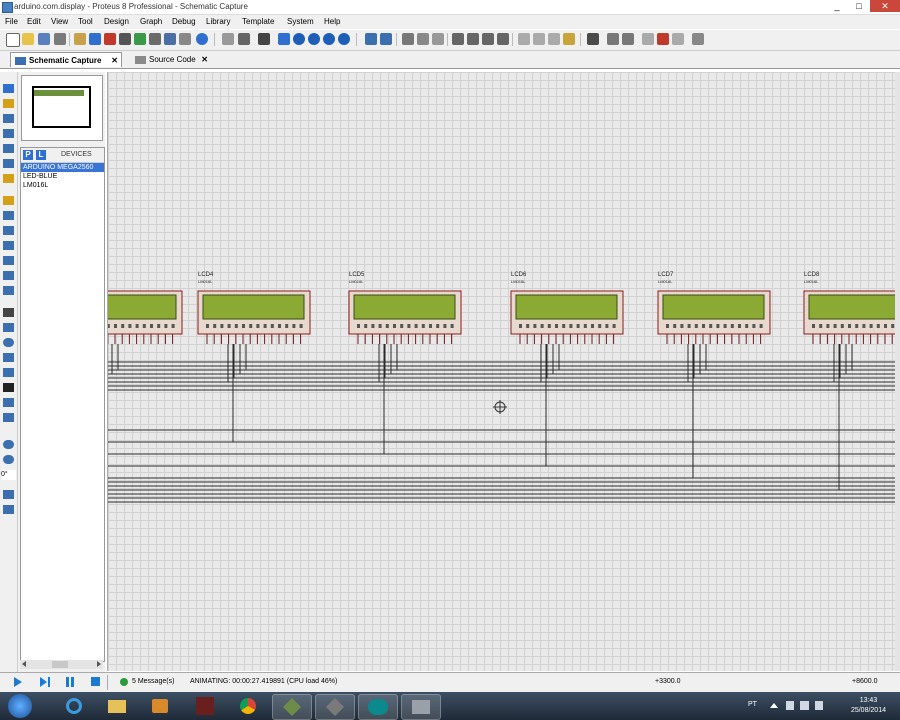 The height and width of the screenshot is (720, 900). I want to click on line-icon, so click(8, 312).